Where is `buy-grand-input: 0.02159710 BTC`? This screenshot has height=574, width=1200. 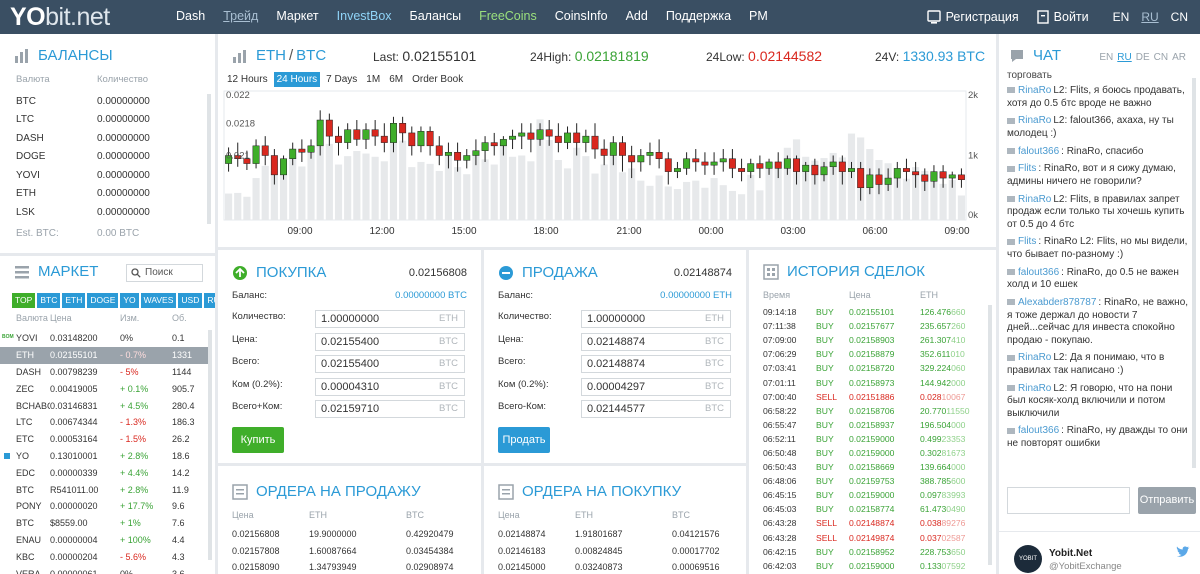 buy-grand-input: 0.02159710 BTC is located at coordinates (390, 409).